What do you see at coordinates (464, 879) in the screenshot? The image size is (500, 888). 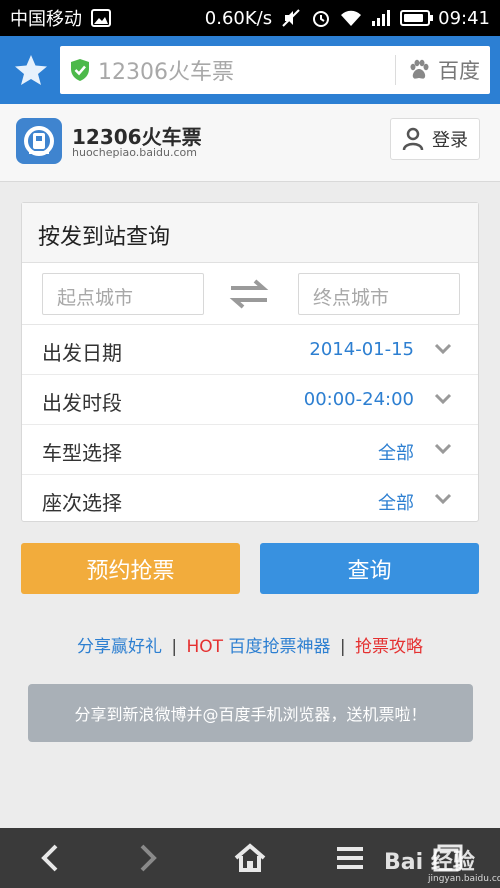 I see `watermark-domain: jingyan.baidu.com` at bounding box center [464, 879].